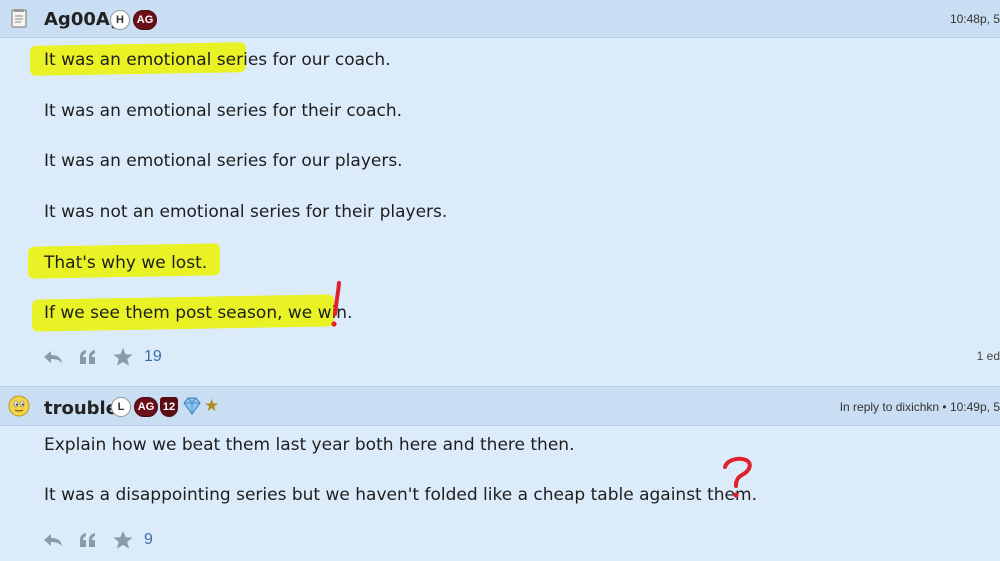  Describe the element at coordinates (121, 407) in the screenshot. I see `badge-l: L` at that location.